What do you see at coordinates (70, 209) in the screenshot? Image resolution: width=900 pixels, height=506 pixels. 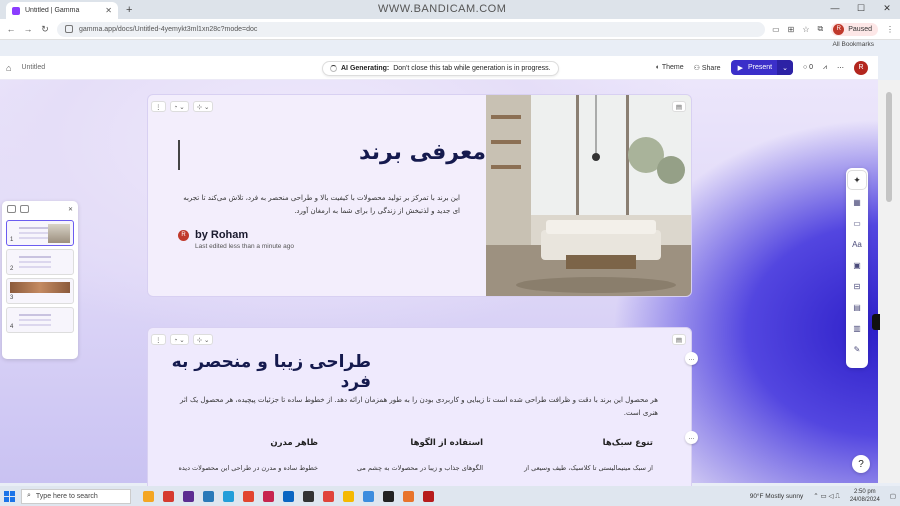 I see `close-outline-icon: ✕` at bounding box center [70, 209].